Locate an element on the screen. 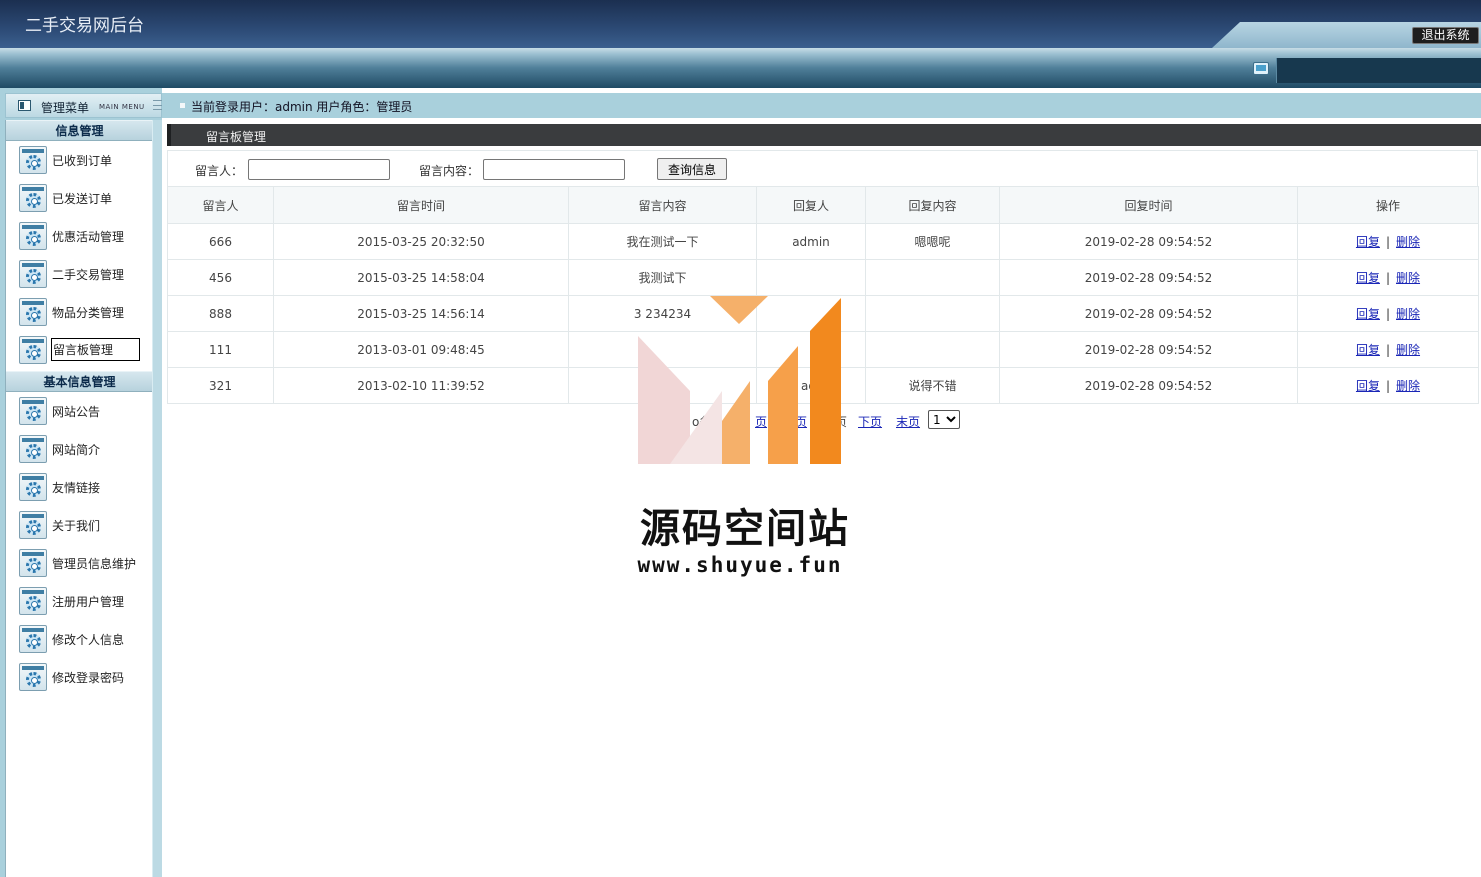 The image size is (1481, 877). sidebar-item-about-us: 关于我们 is located at coordinates (84, 526).